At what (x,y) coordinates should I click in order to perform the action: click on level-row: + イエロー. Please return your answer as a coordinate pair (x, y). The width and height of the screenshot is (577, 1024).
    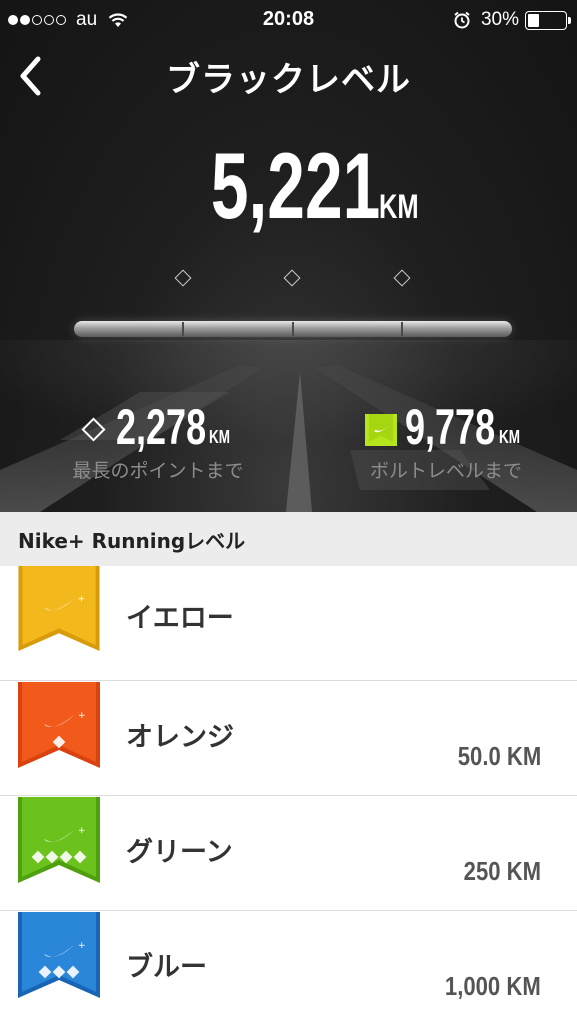
    Looking at the image, I should click on (288, 623).